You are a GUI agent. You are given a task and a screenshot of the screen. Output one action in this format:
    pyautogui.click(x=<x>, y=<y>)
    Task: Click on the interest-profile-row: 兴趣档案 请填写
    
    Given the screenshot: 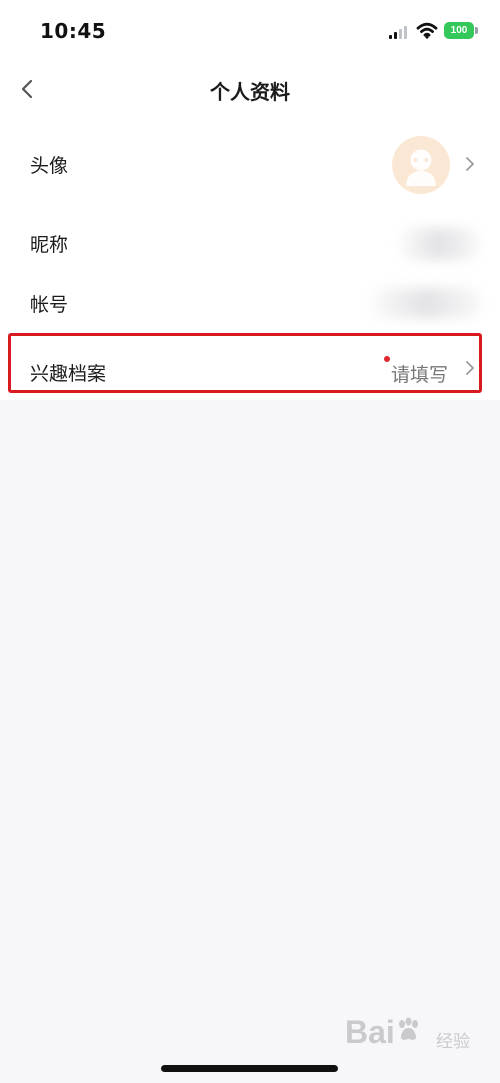 What is the action you would take?
    pyautogui.click(x=250, y=367)
    